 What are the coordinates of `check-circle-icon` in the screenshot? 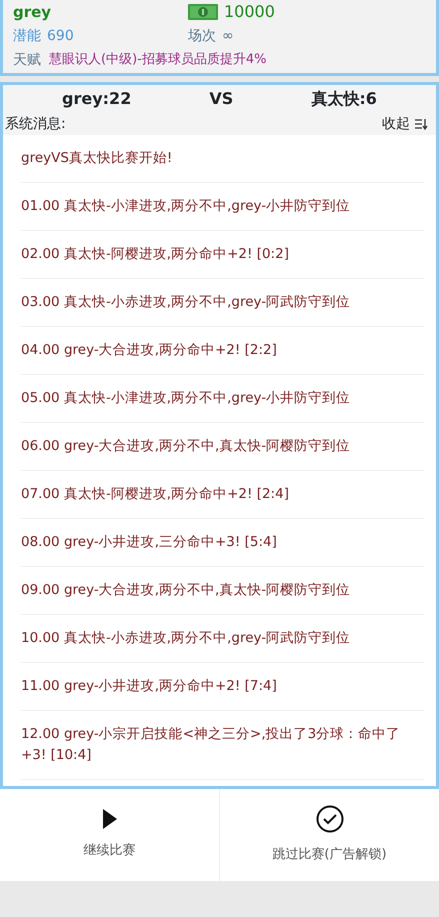 It's located at (330, 819).